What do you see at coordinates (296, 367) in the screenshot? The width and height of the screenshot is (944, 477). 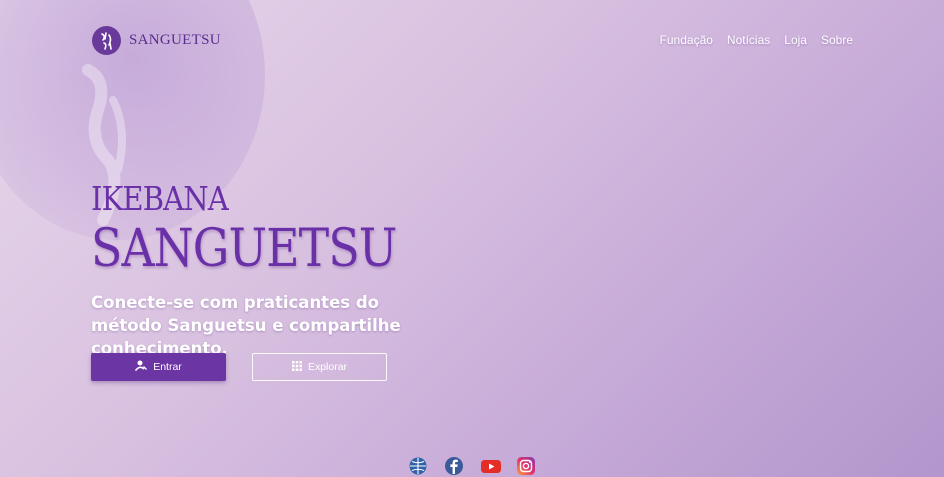 I see `grid-icon` at bounding box center [296, 367].